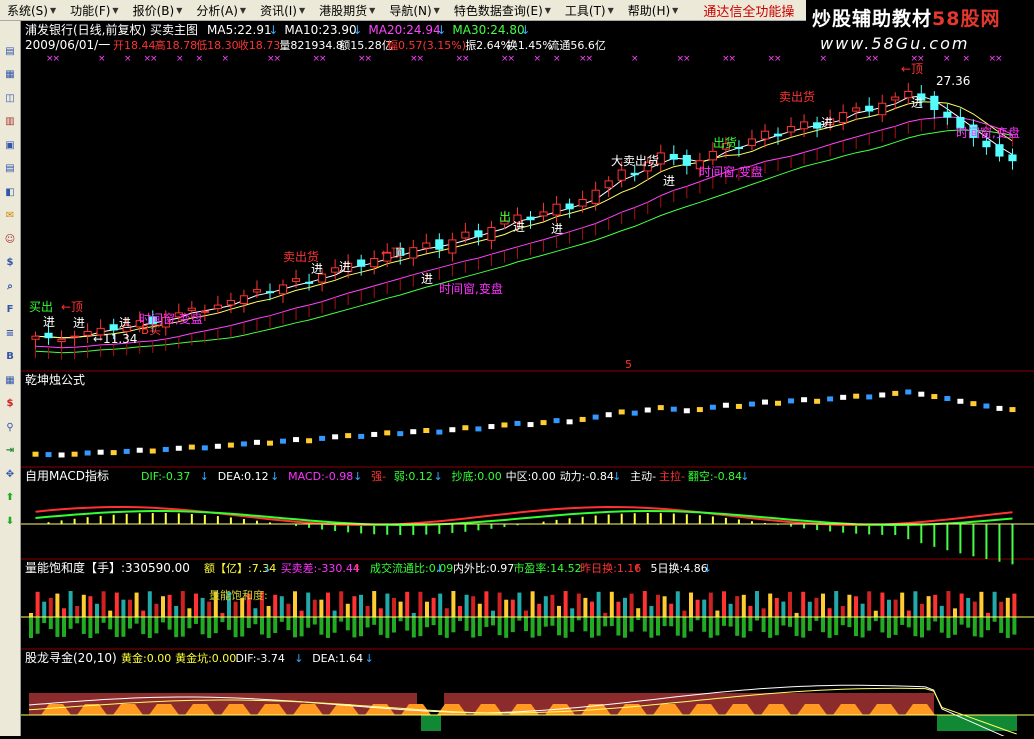  I want to click on bar-date: 2009/06/01/一, so click(67, 45).